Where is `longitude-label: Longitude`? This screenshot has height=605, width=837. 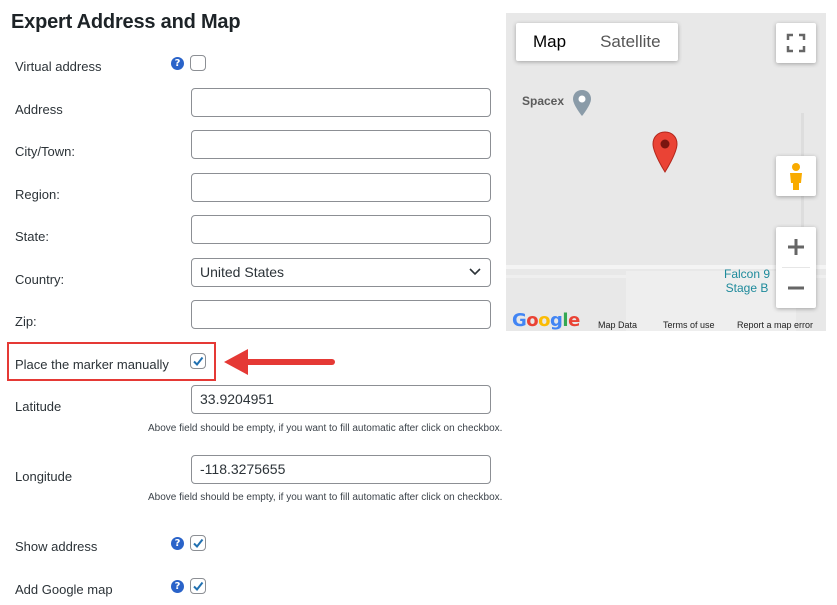 longitude-label: Longitude is located at coordinates (44, 476).